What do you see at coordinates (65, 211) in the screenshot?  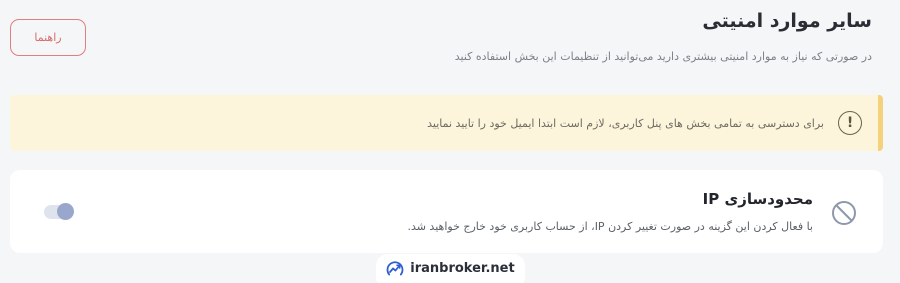 I see `toggle-knob` at bounding box center [65, 211].